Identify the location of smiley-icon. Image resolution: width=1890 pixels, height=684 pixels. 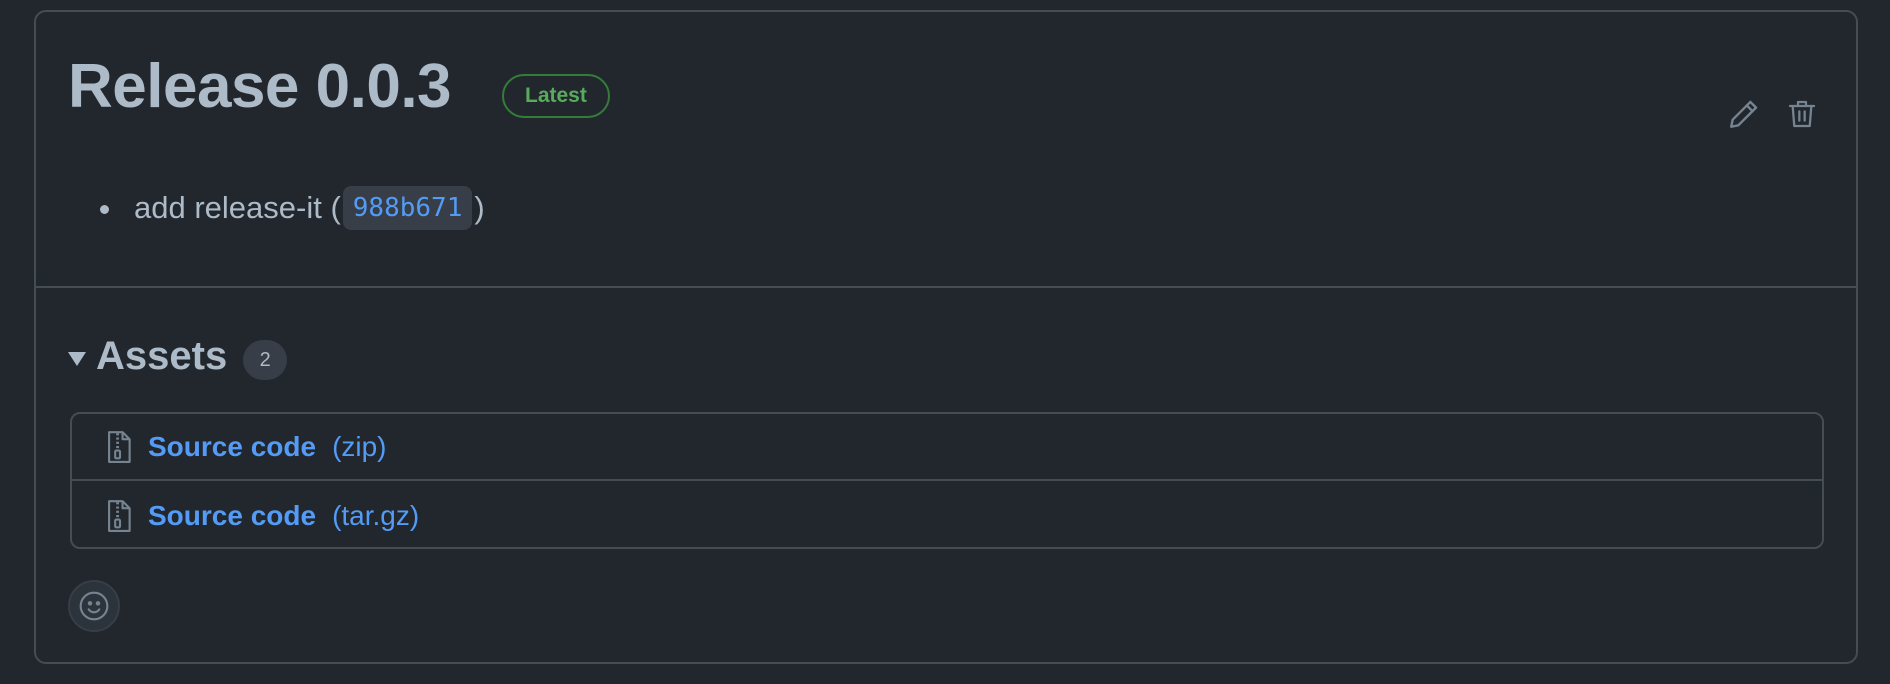
(94, 606).